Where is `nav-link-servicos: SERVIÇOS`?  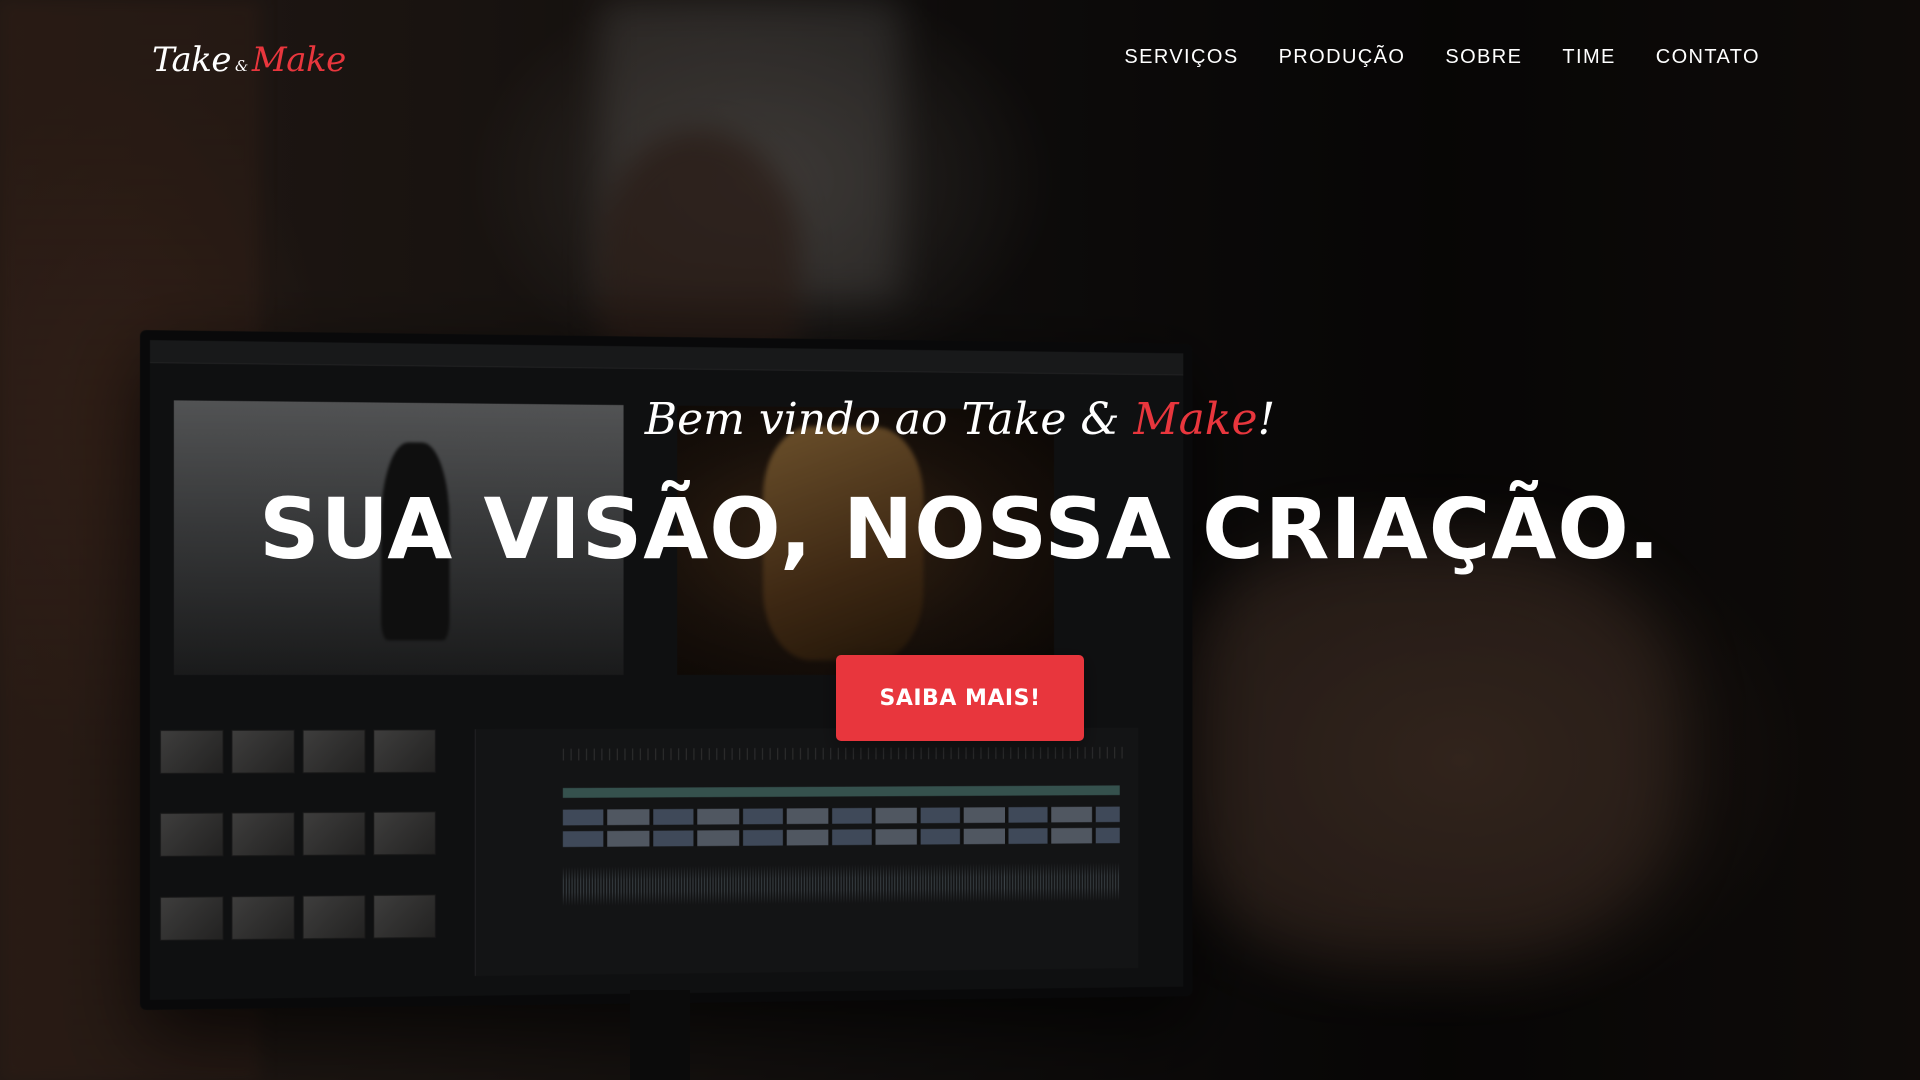 nav-link-servicos: SERVIÇOS is located at coordinates (1181, 57).